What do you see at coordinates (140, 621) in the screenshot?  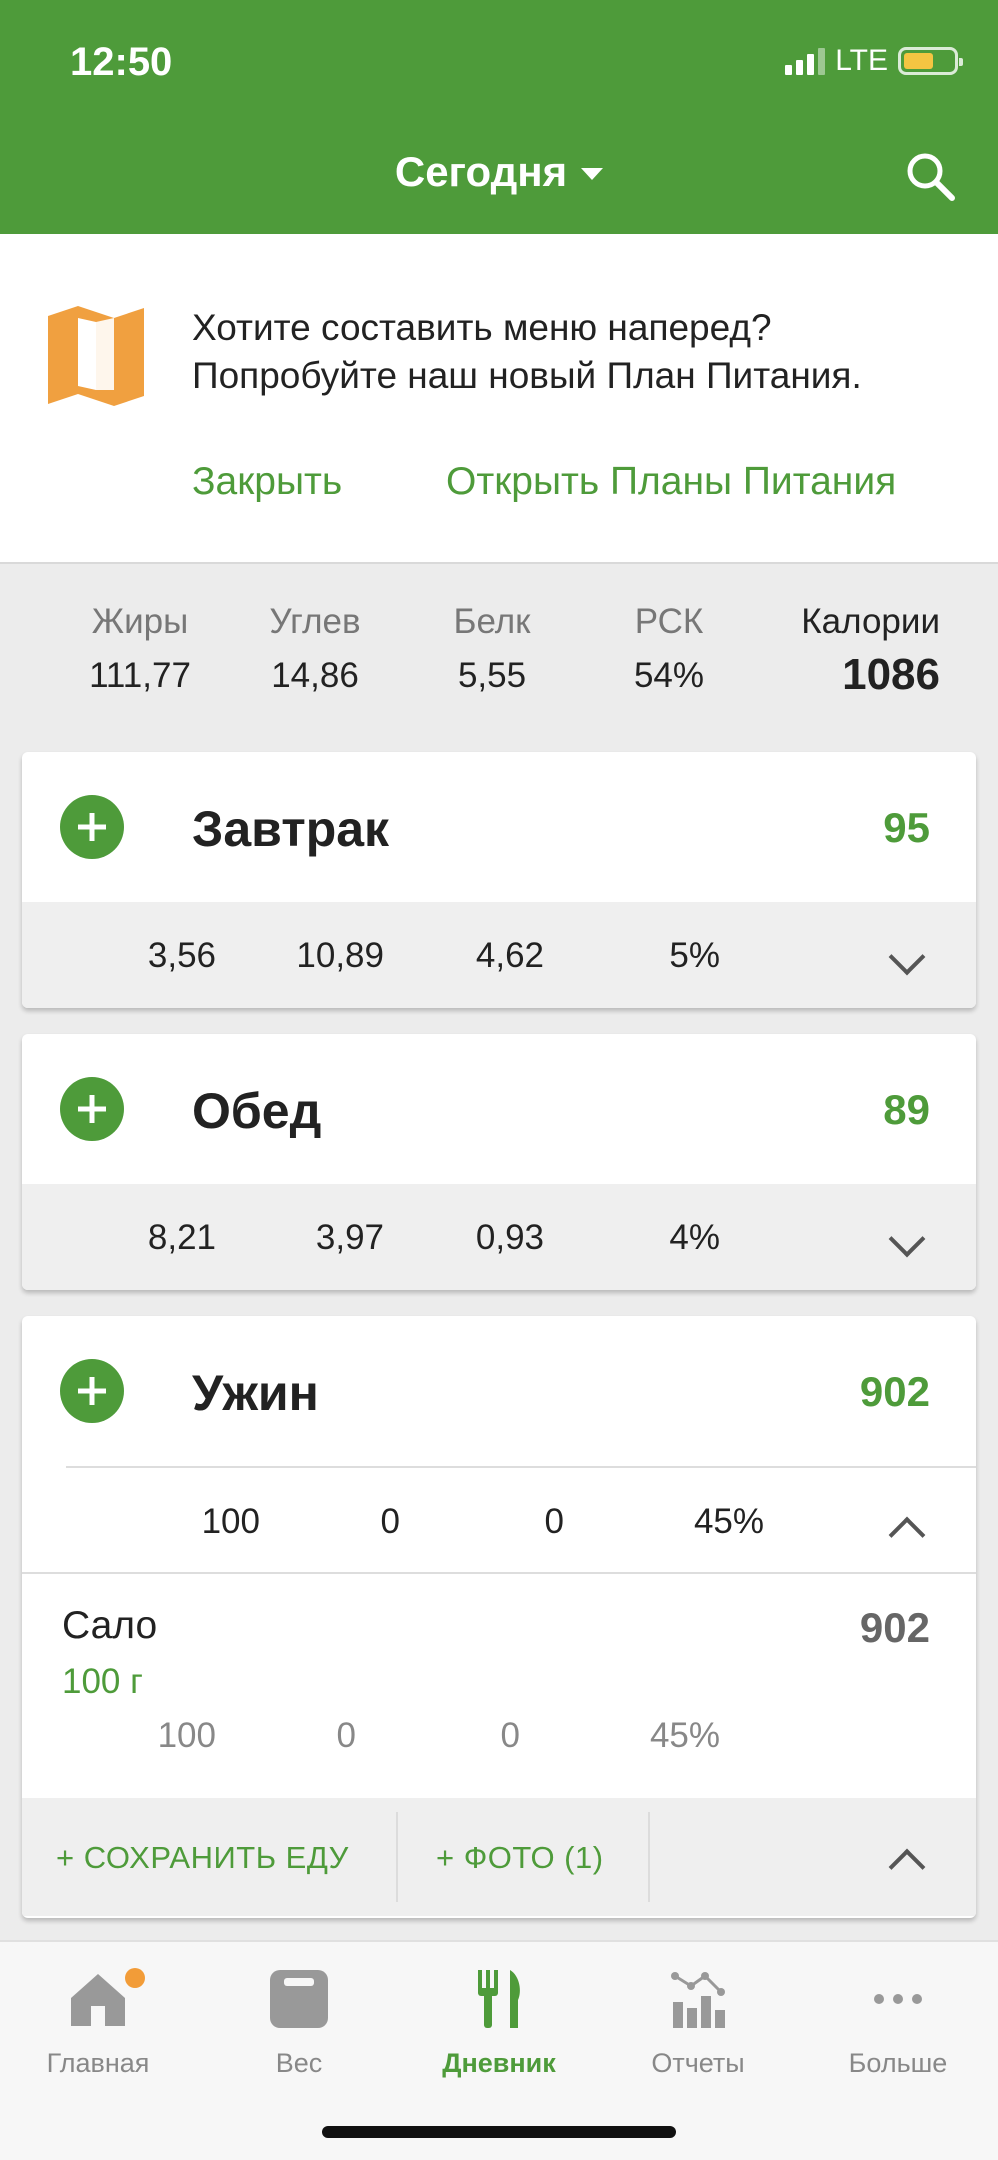 I see `summary-label: Жиры` at bounding box center [140, 621].